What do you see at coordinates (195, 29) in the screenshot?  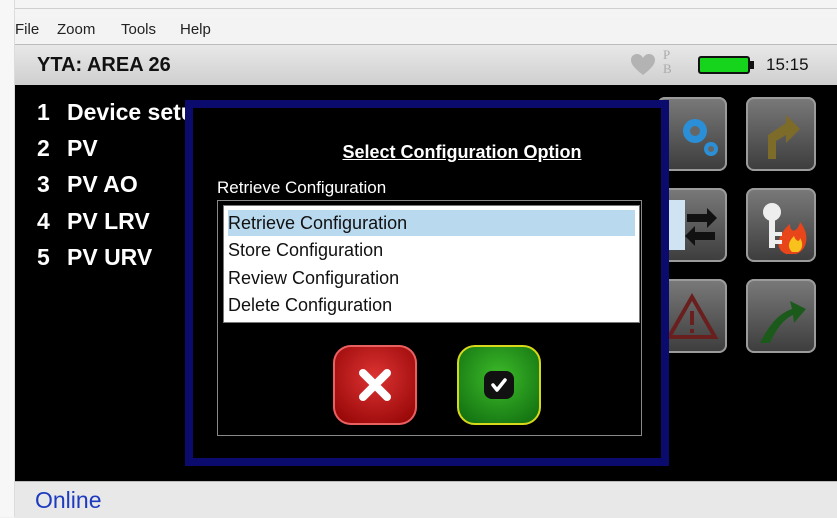 I see `menu-help: Help` at bounding box center [195, 29].